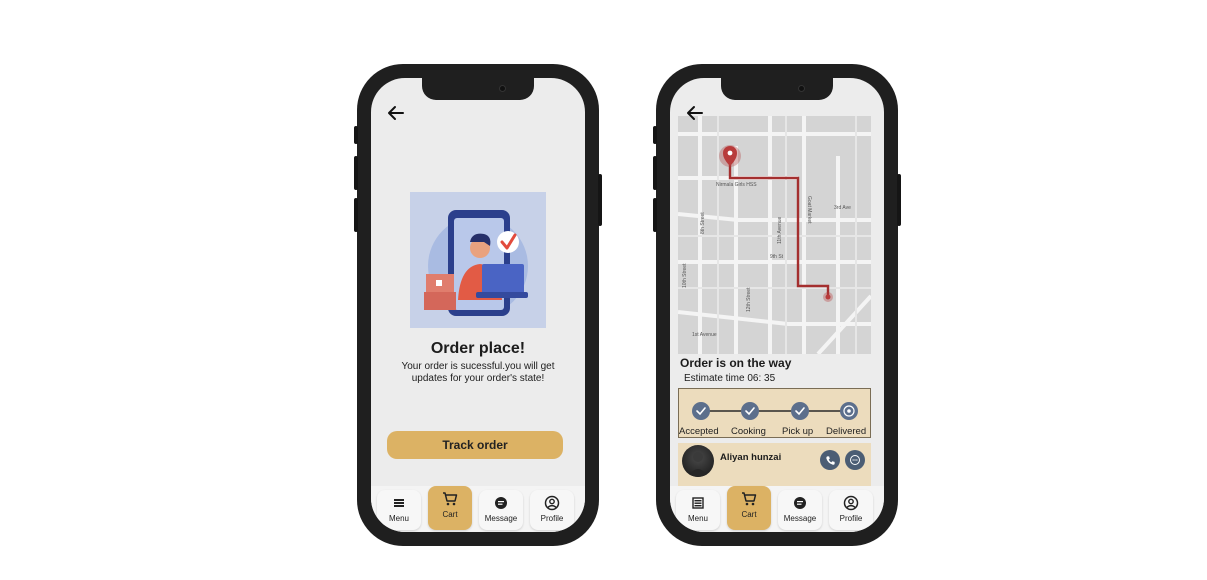  Describe the element at coordinates (704, 335) in the screenshot. I see `map-label-1st-avenue: 1st Avenue` at that location.